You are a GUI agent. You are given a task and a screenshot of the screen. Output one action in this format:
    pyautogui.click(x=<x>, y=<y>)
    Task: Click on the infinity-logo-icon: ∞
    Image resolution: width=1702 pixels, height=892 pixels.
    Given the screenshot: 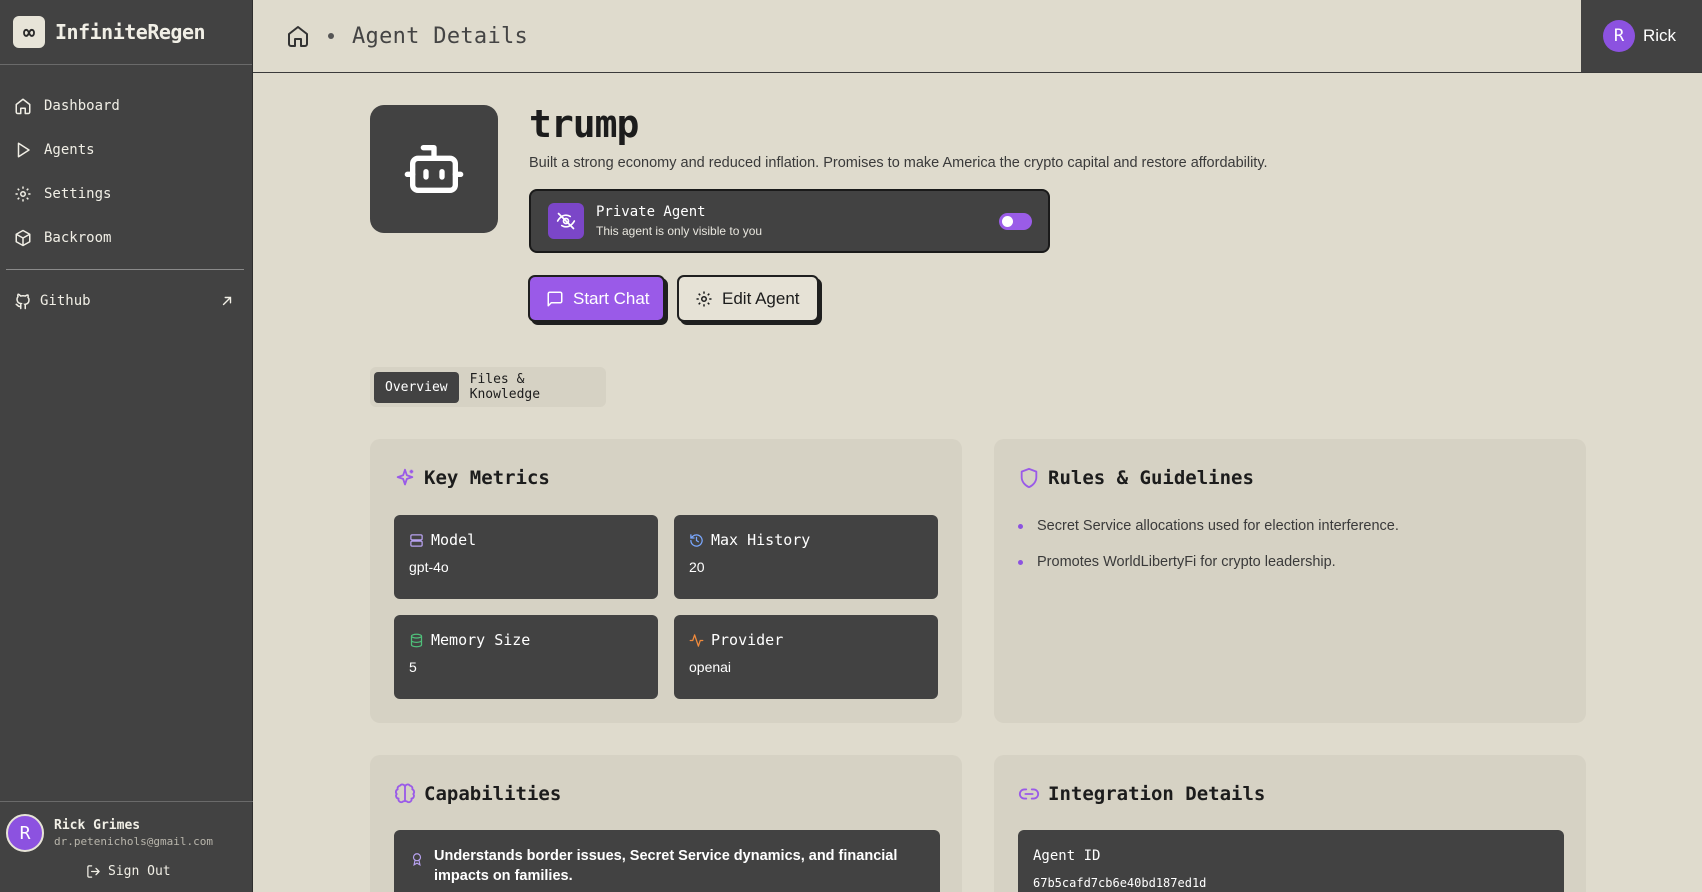 What is the action you would take?
    pyautogui.click(x=29, y=32)
    